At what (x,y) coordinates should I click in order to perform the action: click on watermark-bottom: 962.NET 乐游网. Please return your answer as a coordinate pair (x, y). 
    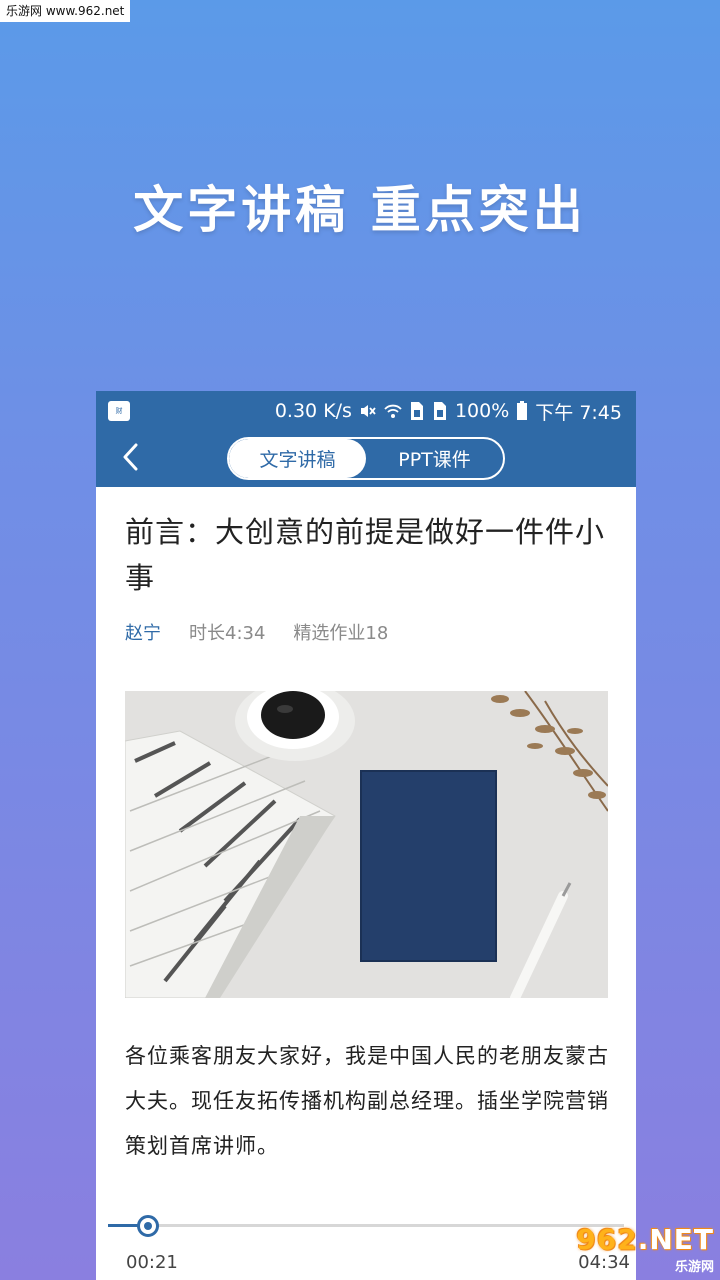
    Looking at the image, I should click on (645, 1249).